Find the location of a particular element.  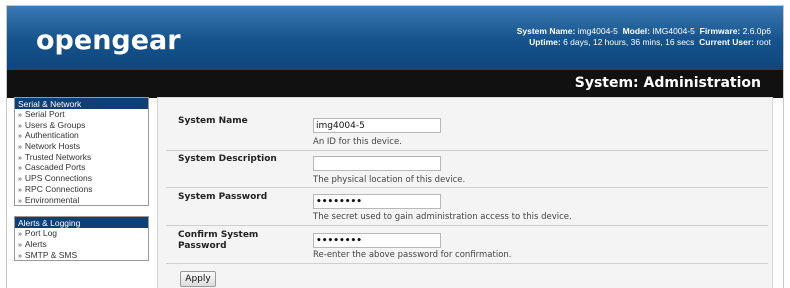

sidebar-item-cascaded-ports: » Cascaded Ports is located at coordinates (81, 167).